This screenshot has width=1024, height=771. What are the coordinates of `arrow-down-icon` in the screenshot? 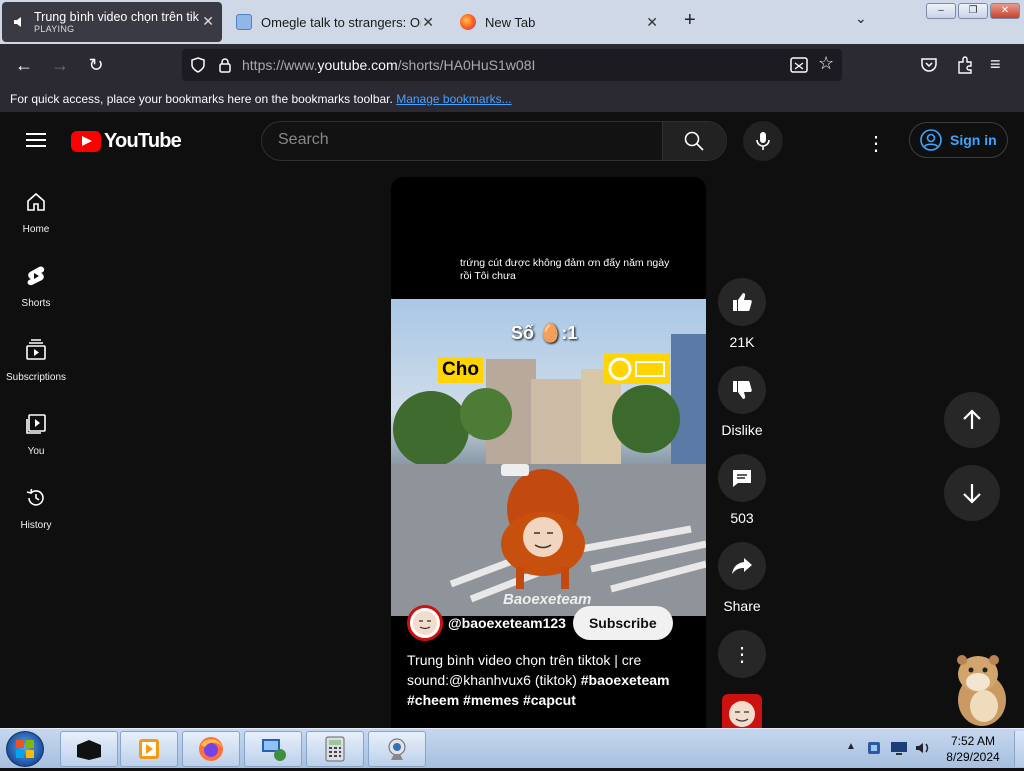 It's located at (972, 494).